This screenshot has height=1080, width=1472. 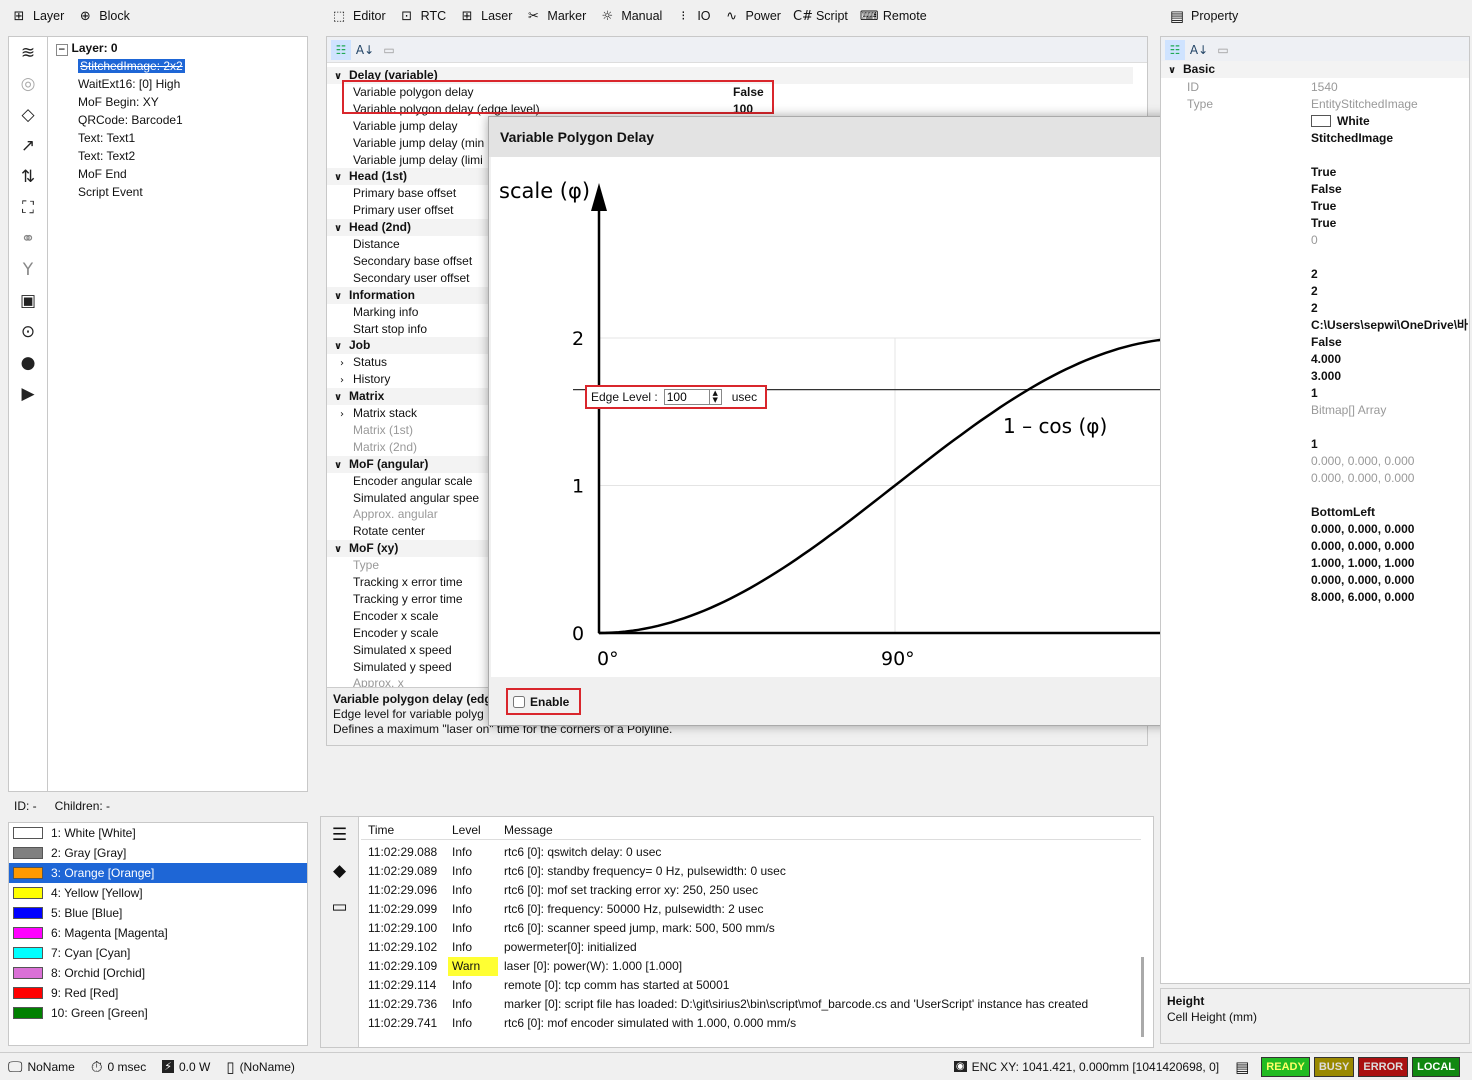 I want to click on tab-editor: ⬚ Editor, so click(x=358, y=16).